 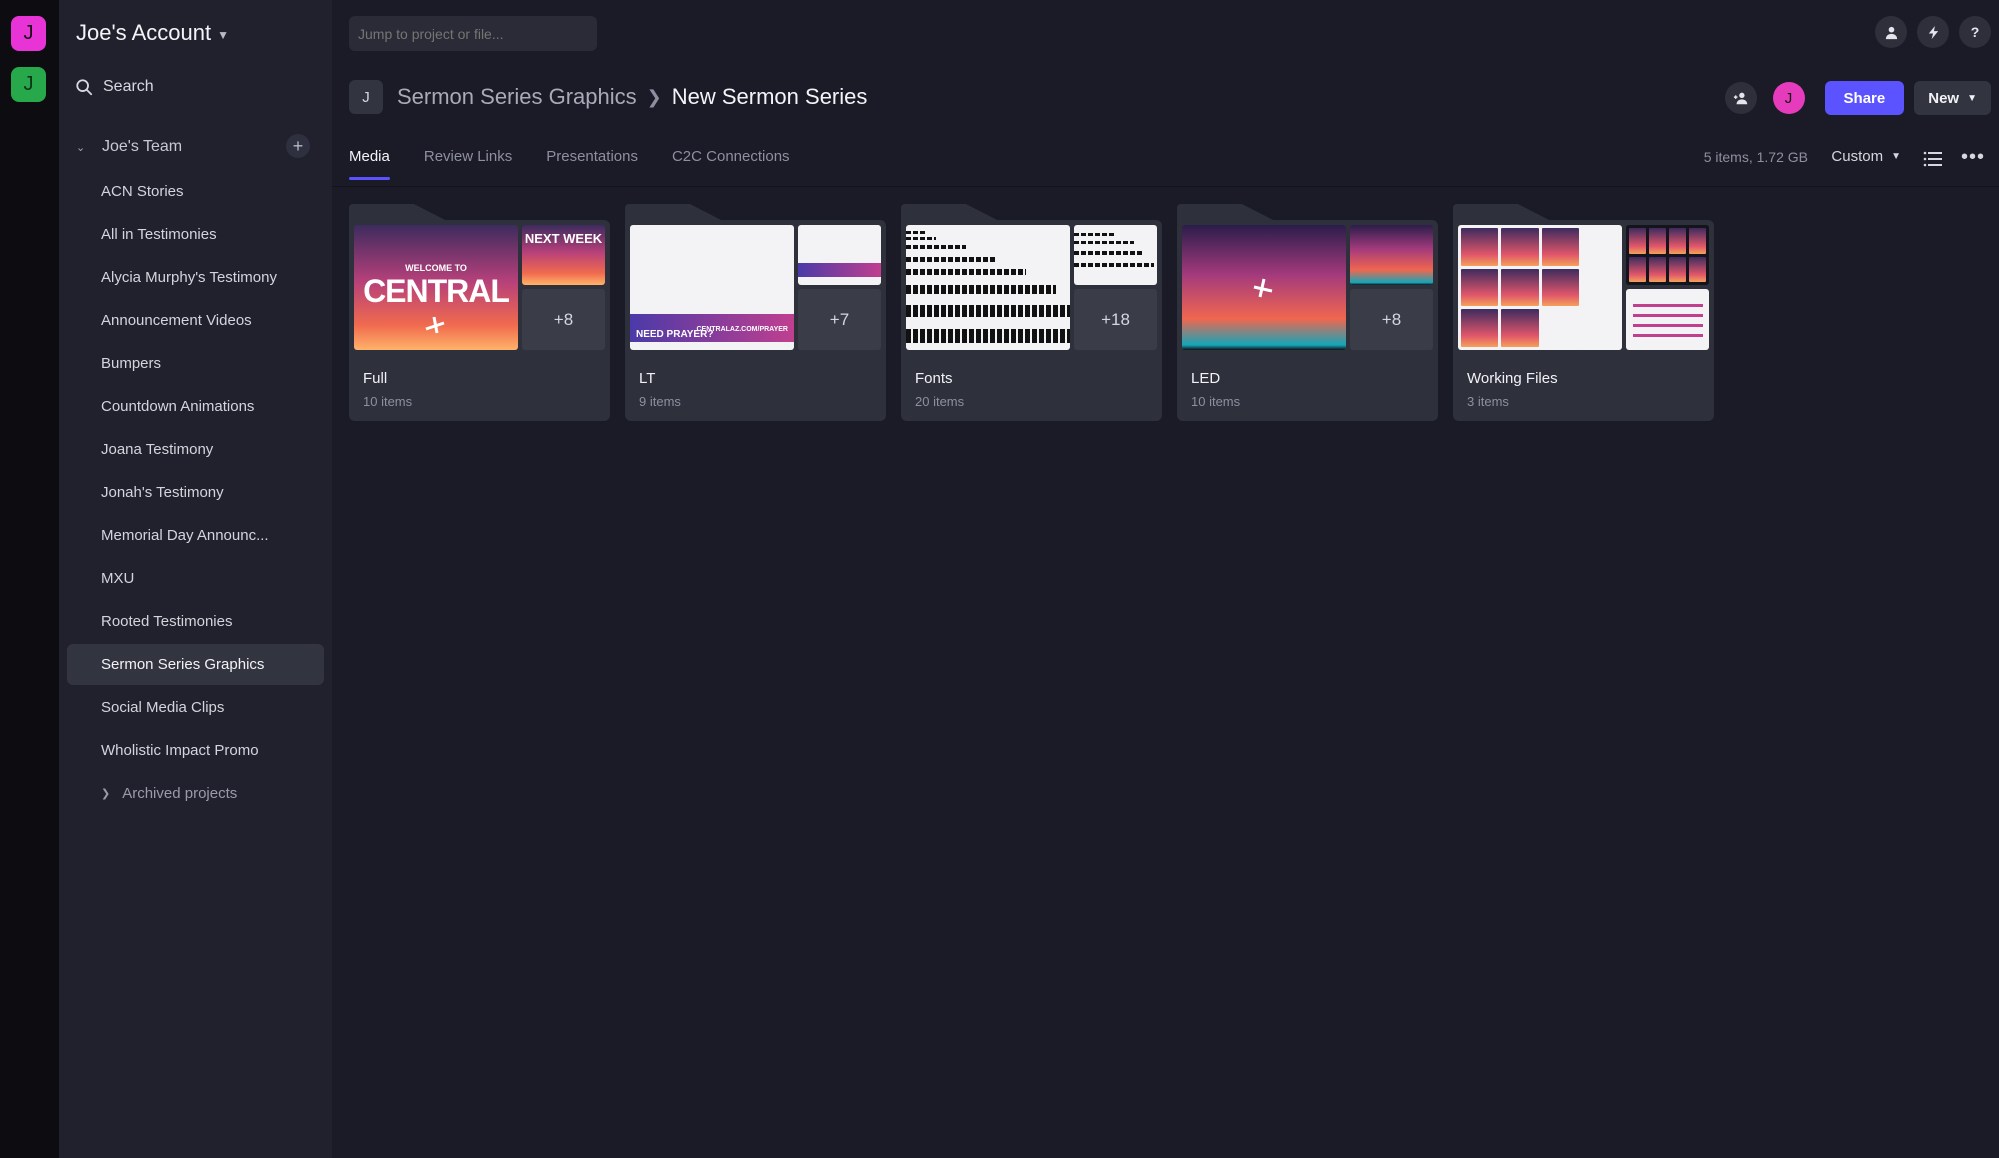 What do you see at coordinates (195, 621) in the screenshot?
I see `sidebar-item-project: Rooted Testimonies` at bounding box center [195, 621].